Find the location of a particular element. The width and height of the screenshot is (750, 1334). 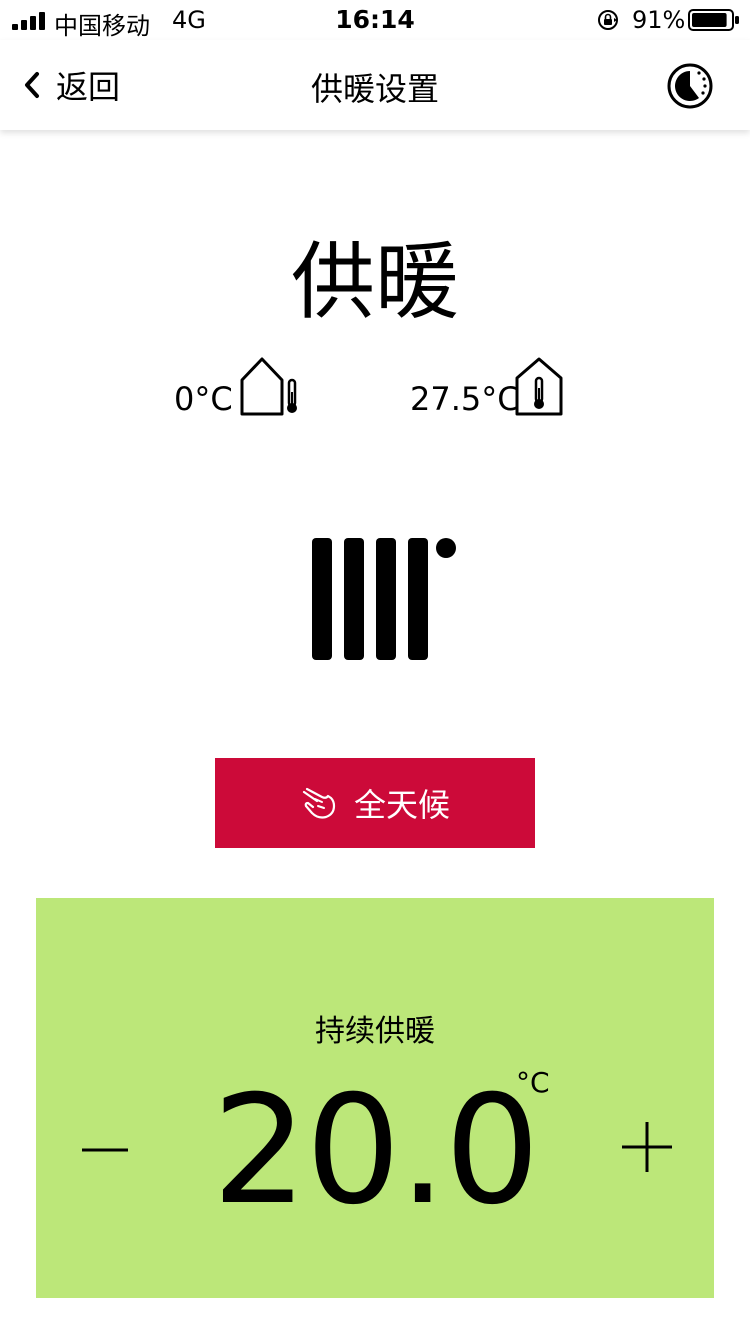

radiator-icon is located at coordinates (384, 599).